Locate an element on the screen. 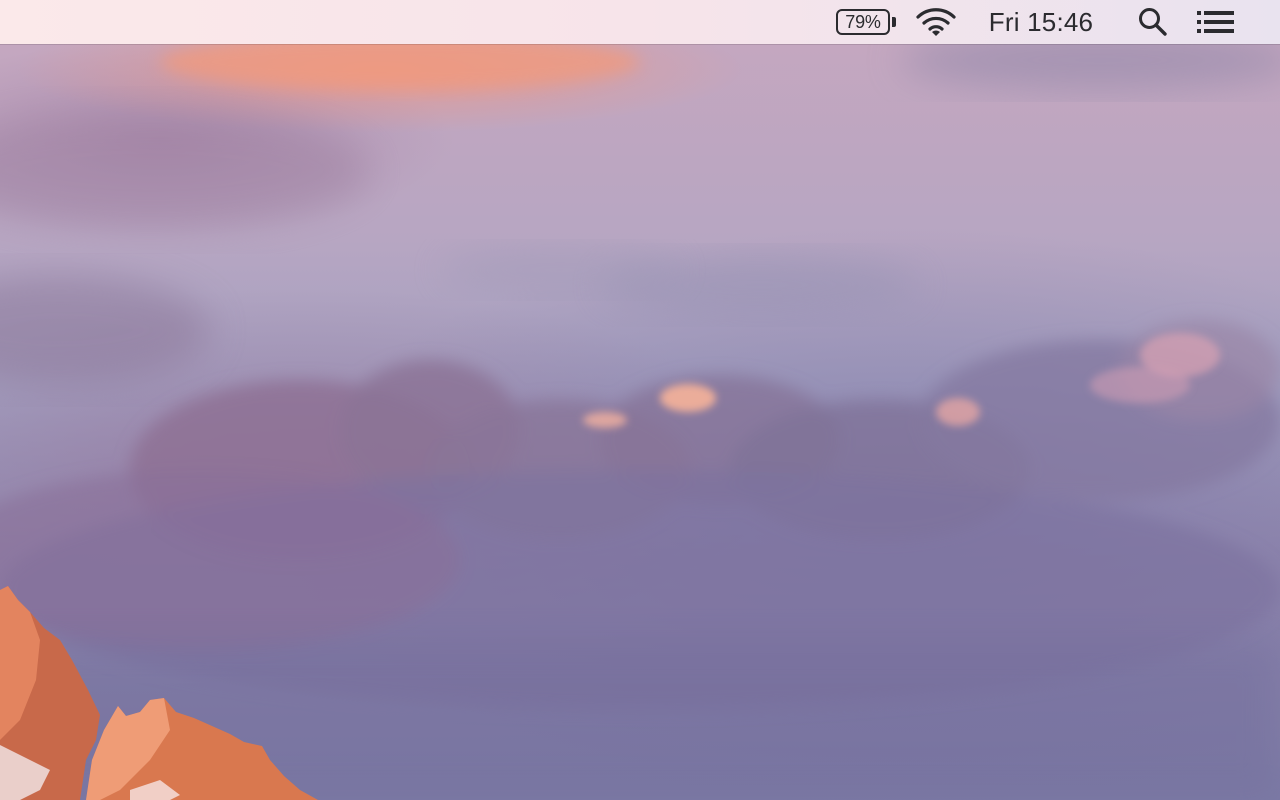 The image size is (1280, 800). battery-tip is located at coordinates (894, 22).